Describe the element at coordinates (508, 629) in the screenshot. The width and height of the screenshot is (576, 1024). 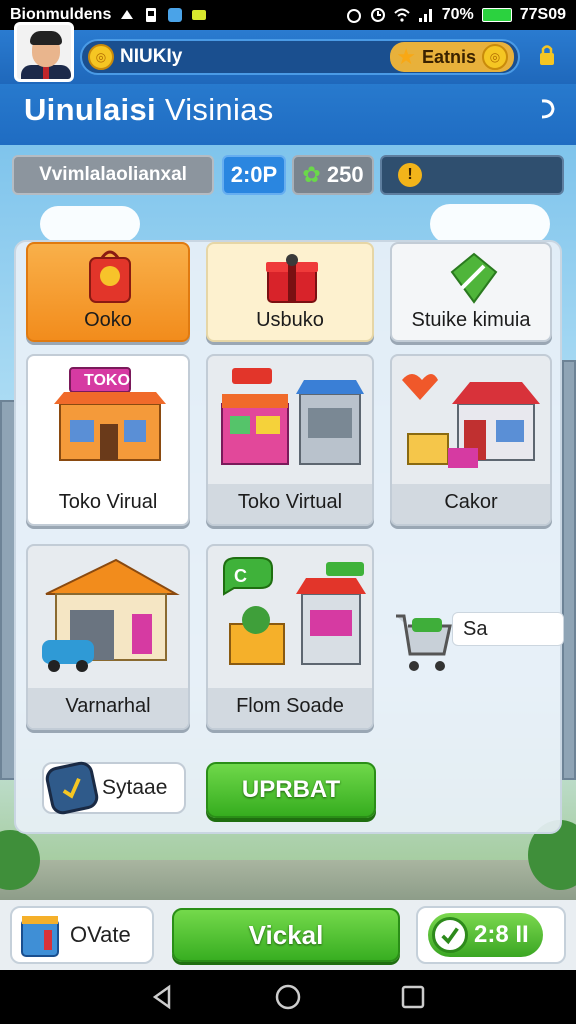
I see `cart-label: Sa` at that location.